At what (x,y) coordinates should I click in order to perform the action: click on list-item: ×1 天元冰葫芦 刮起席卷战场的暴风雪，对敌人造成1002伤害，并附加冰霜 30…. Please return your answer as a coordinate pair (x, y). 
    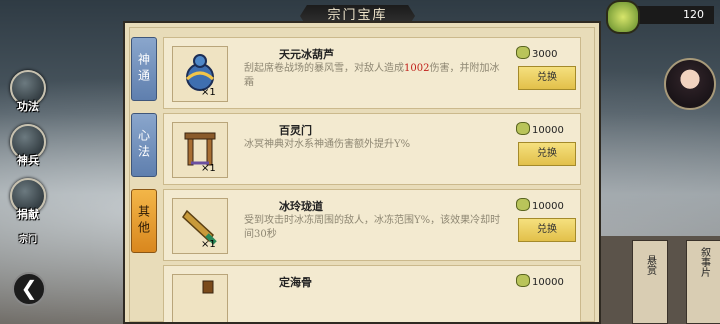
    Looking at the image, I should click on (372, 73).